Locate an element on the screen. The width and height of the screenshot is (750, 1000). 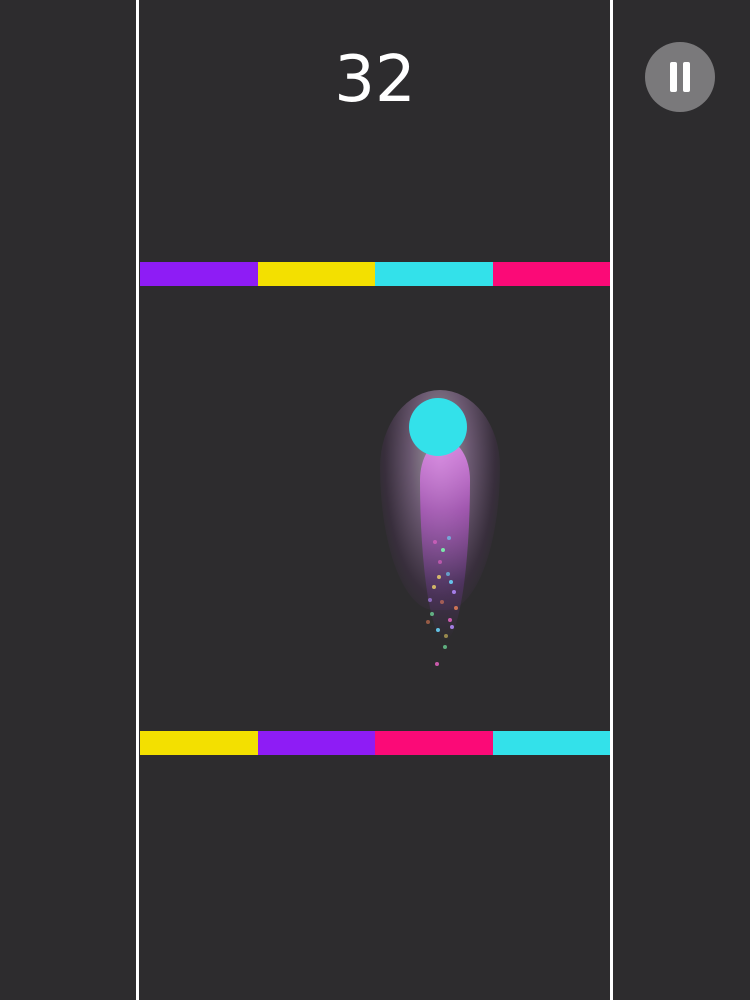
color-bar-bottom is located at coordinates (375, 743).